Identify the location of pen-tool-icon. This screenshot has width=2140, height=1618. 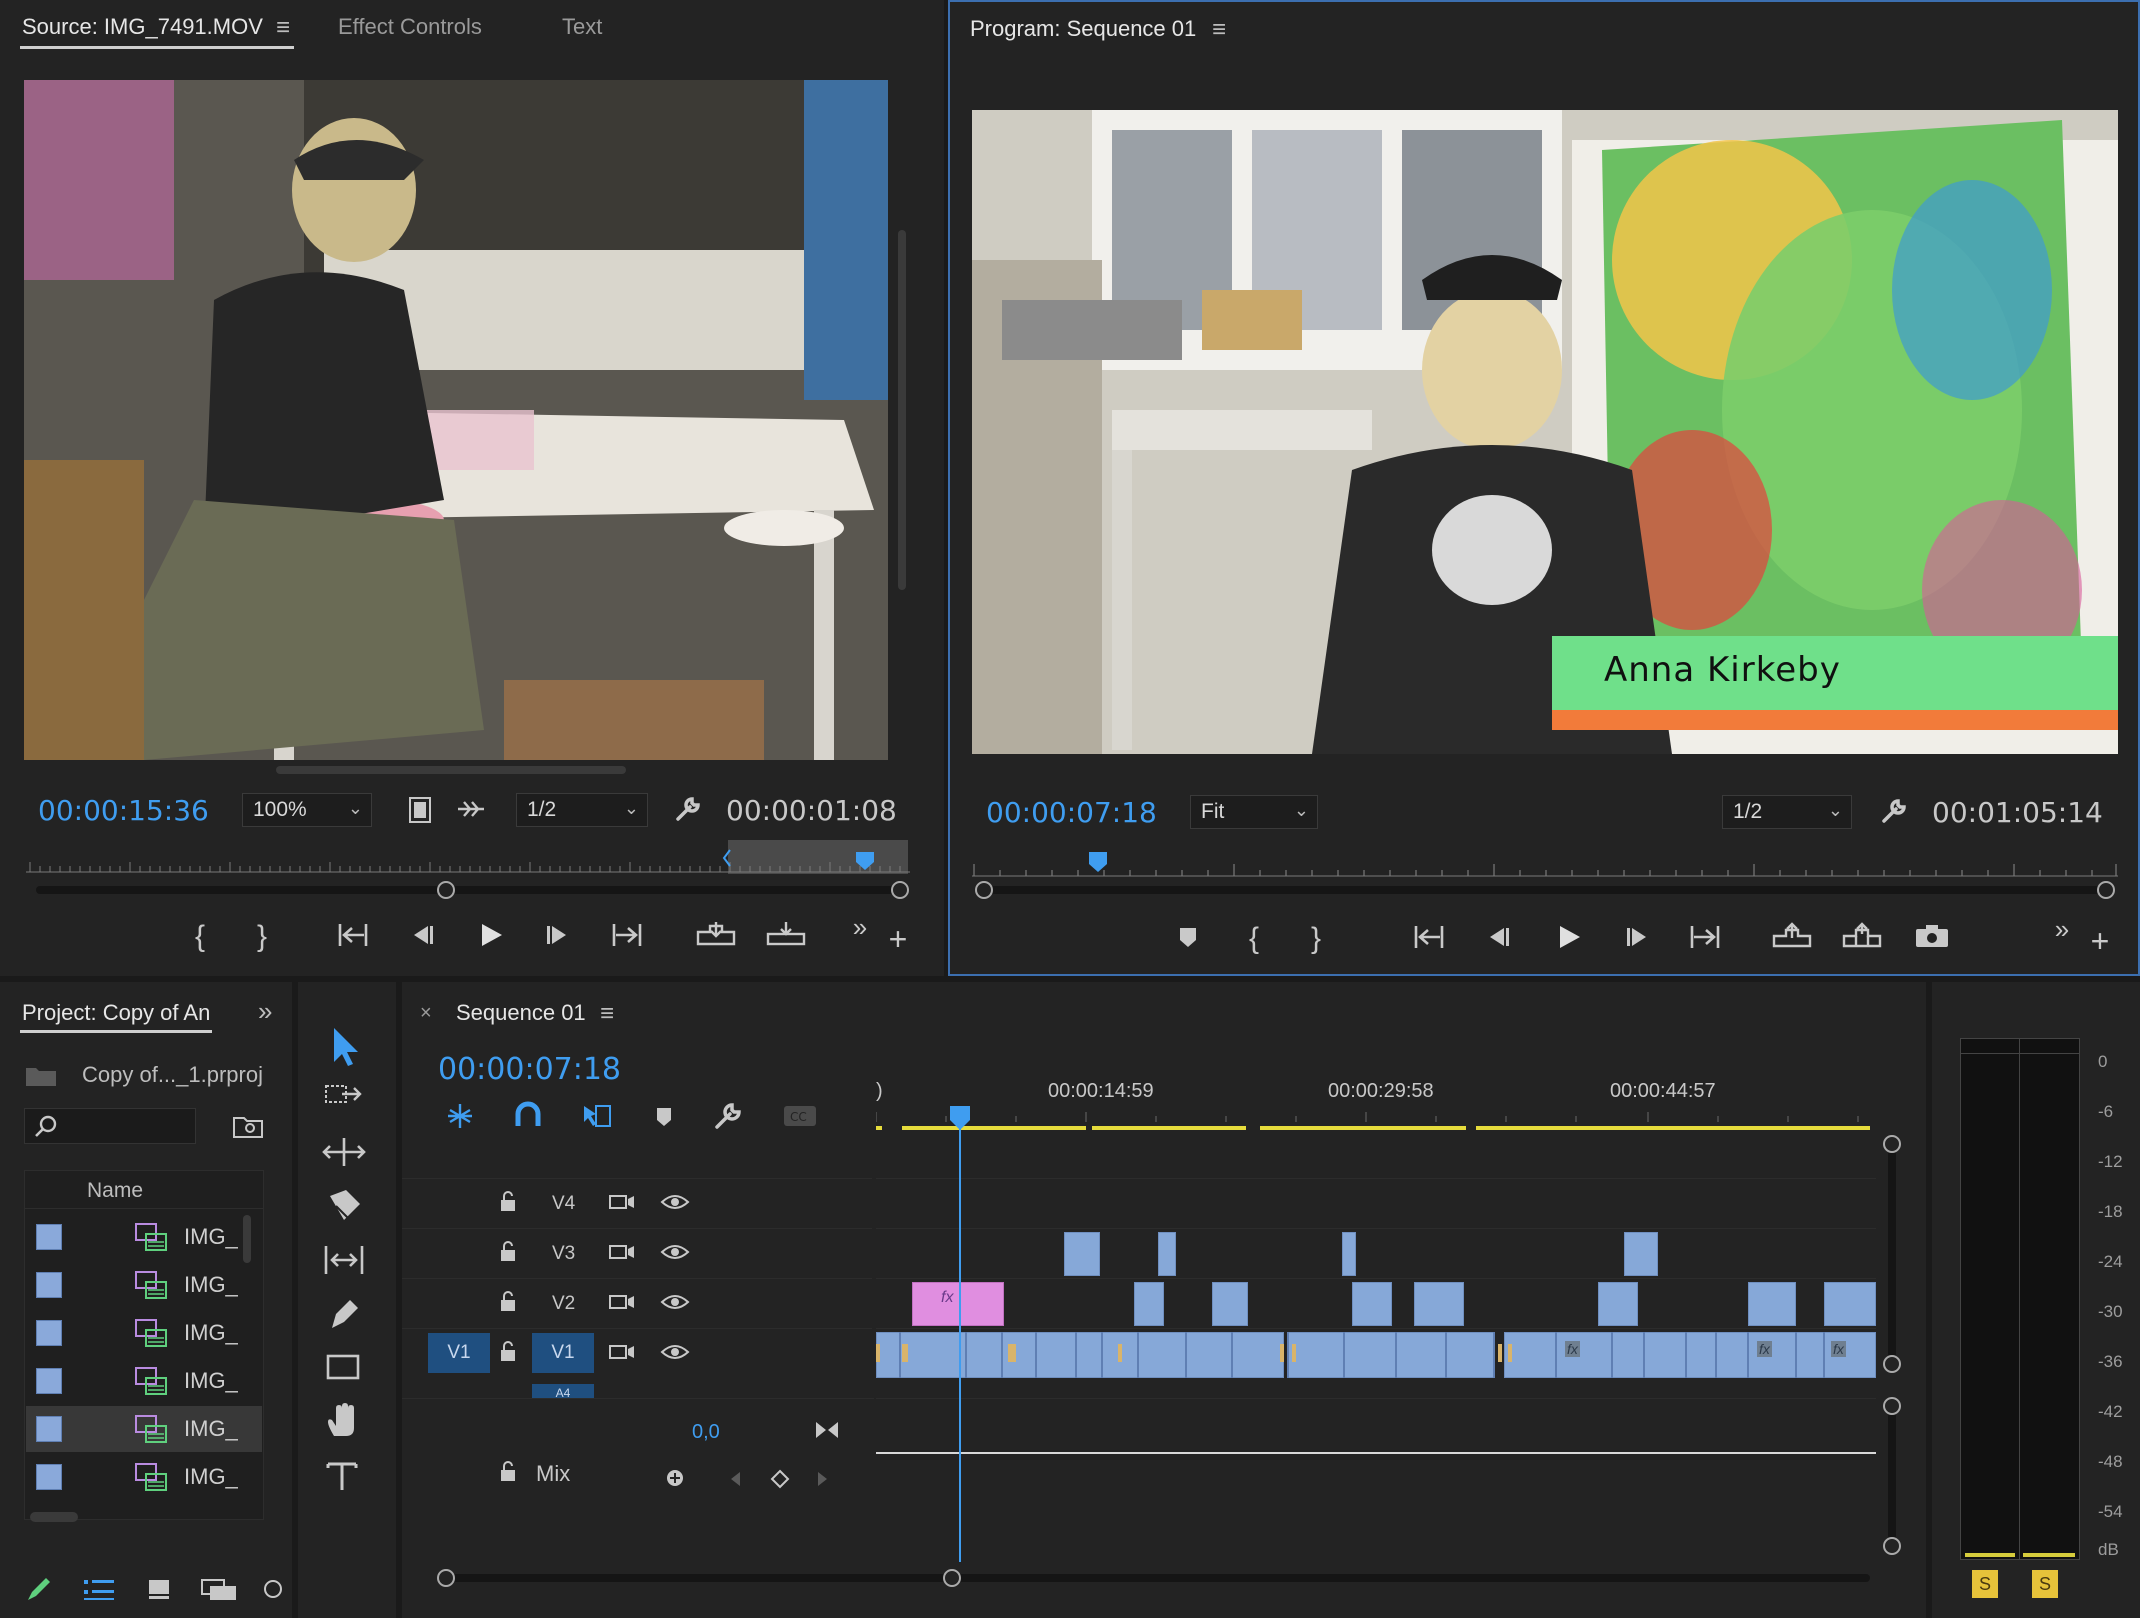
(345, 1314).